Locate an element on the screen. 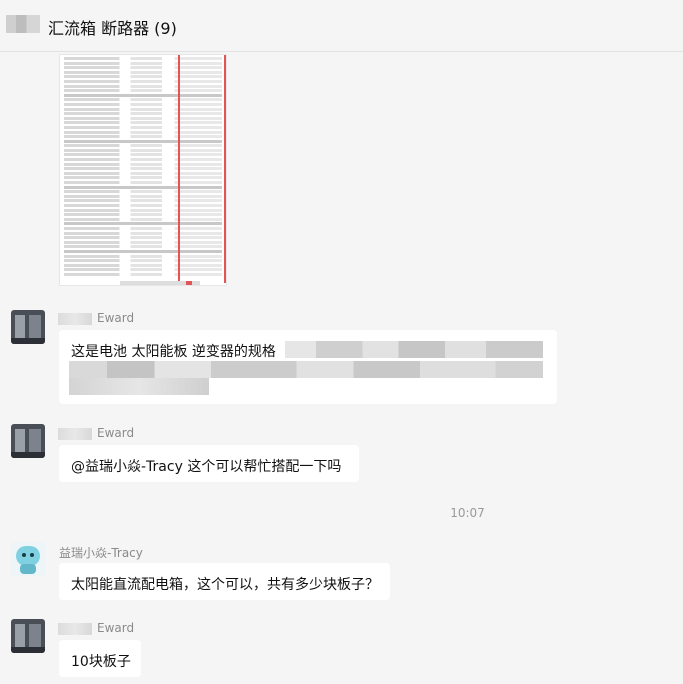 The image size is (683, 684). spec-sheet-image is located at coordinates (143, 170).